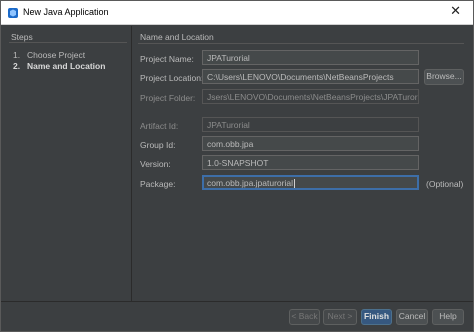 The height and width of the screenshot is (332, 474). I want to click on close-icon: ✕, so click(455, 12).